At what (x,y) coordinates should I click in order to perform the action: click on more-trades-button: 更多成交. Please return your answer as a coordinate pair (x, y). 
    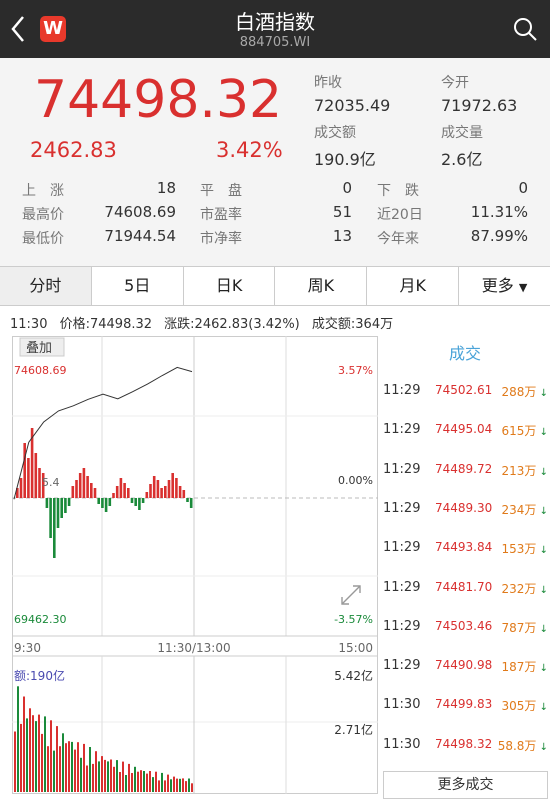
    Looking at the image, I should click on (465, 785).